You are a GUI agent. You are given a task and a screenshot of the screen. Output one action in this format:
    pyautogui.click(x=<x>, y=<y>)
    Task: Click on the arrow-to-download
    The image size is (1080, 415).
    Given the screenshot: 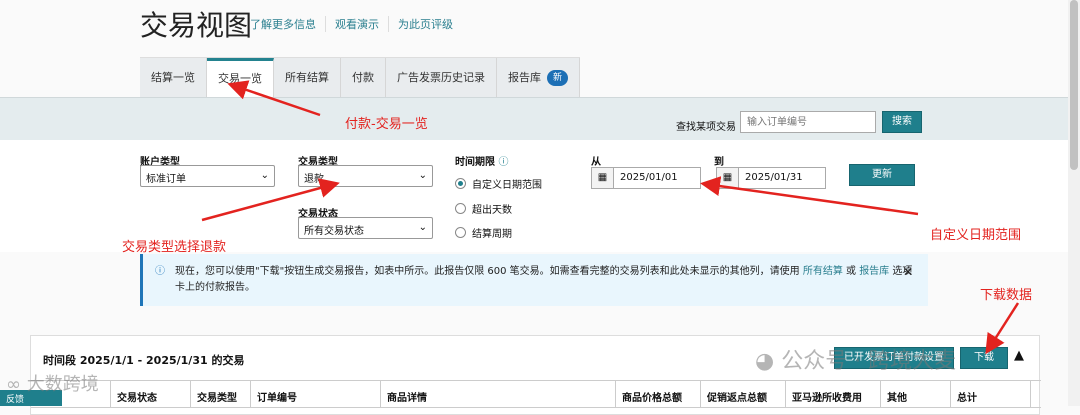 What is the action you would take?
    pyautogui.click(x=1002, y=328)
    